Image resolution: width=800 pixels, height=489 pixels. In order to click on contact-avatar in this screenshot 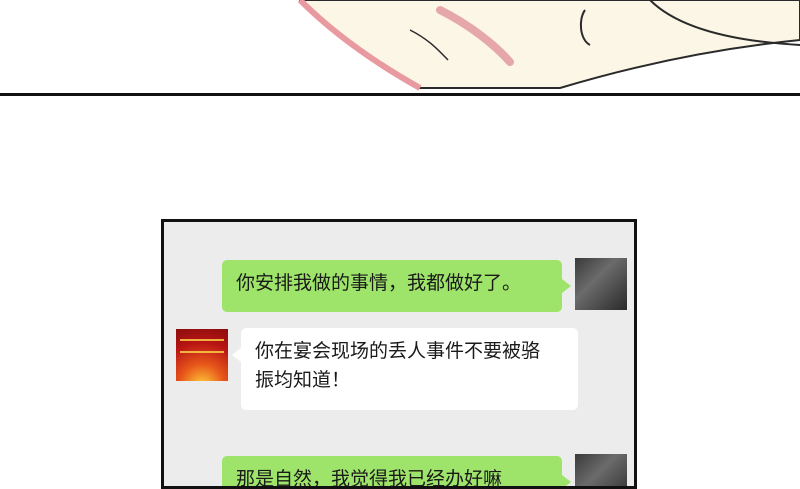, I will do `click(202, 355)`.